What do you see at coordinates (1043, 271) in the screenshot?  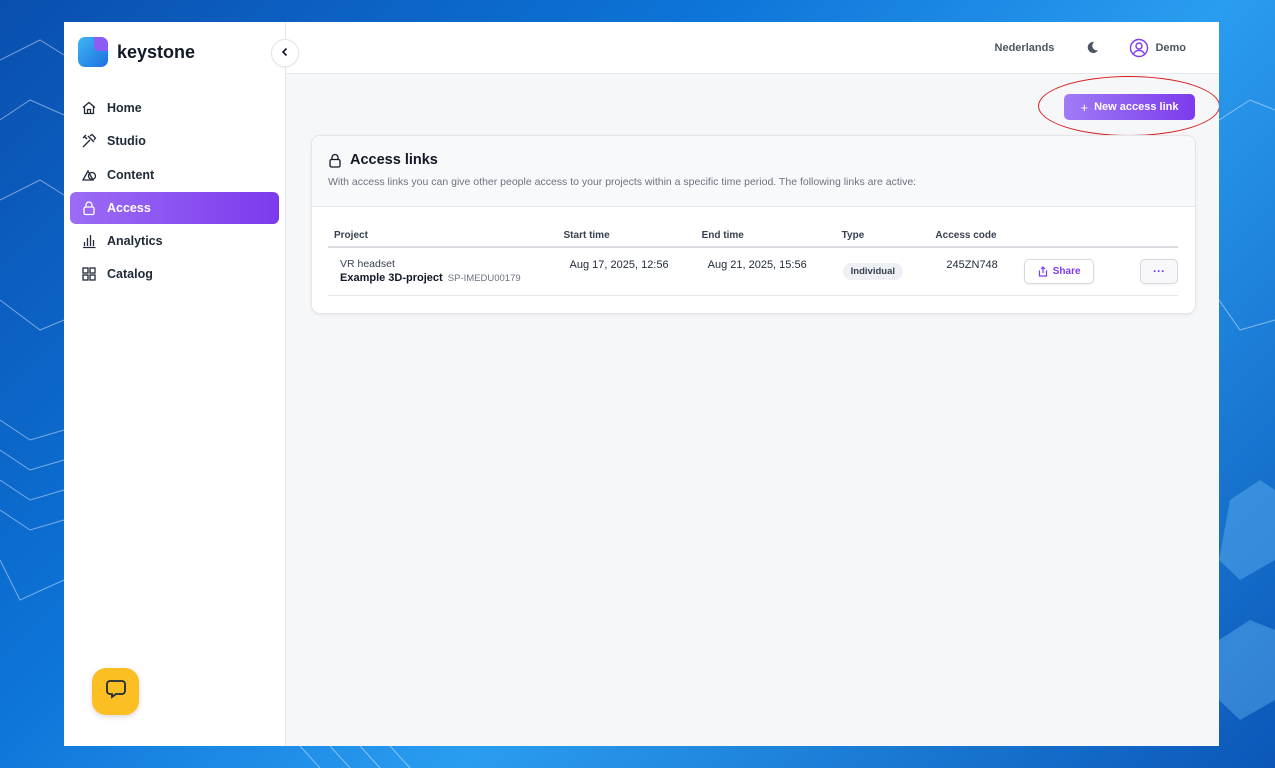 I see `share-icon` at bounding box center [1043, 271].